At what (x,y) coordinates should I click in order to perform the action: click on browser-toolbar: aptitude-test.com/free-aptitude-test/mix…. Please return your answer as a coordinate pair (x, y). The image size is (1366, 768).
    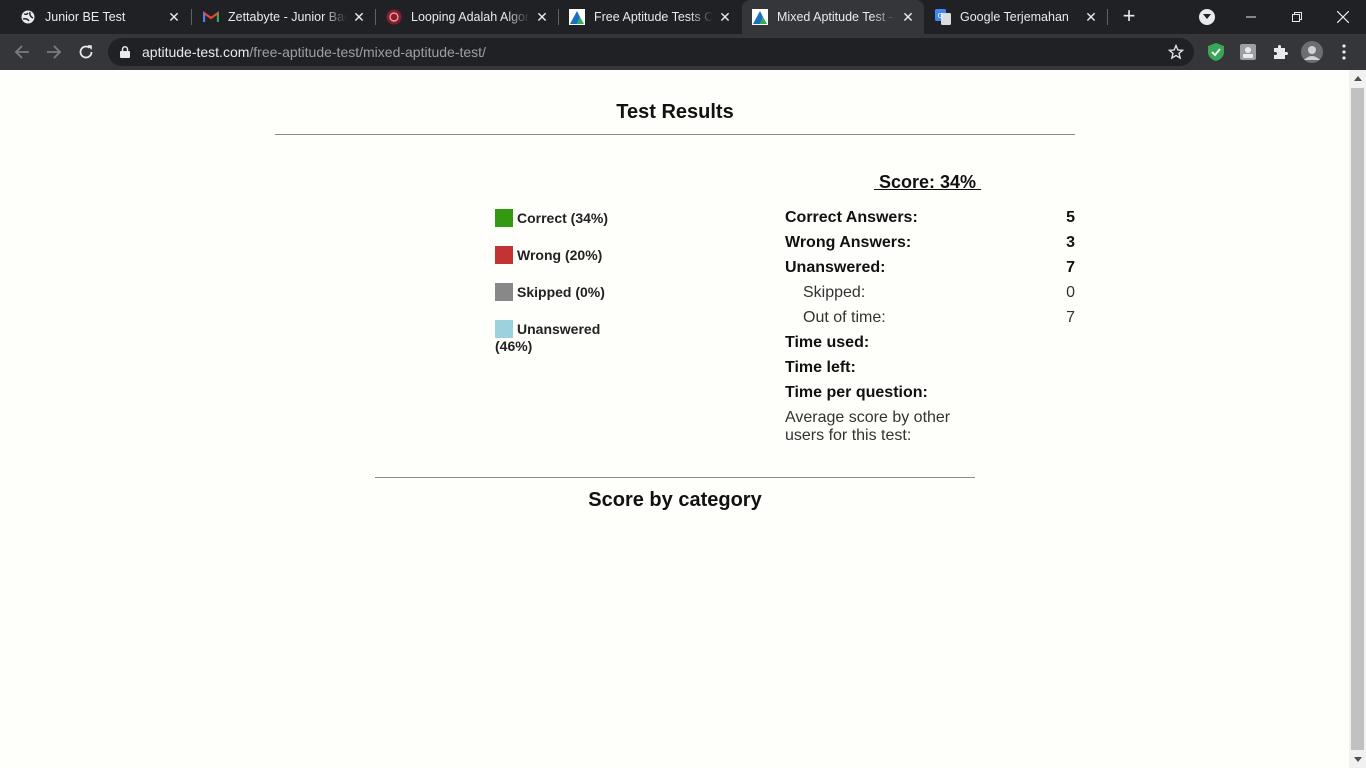
    Looking at the image, I should click on (683, 52).